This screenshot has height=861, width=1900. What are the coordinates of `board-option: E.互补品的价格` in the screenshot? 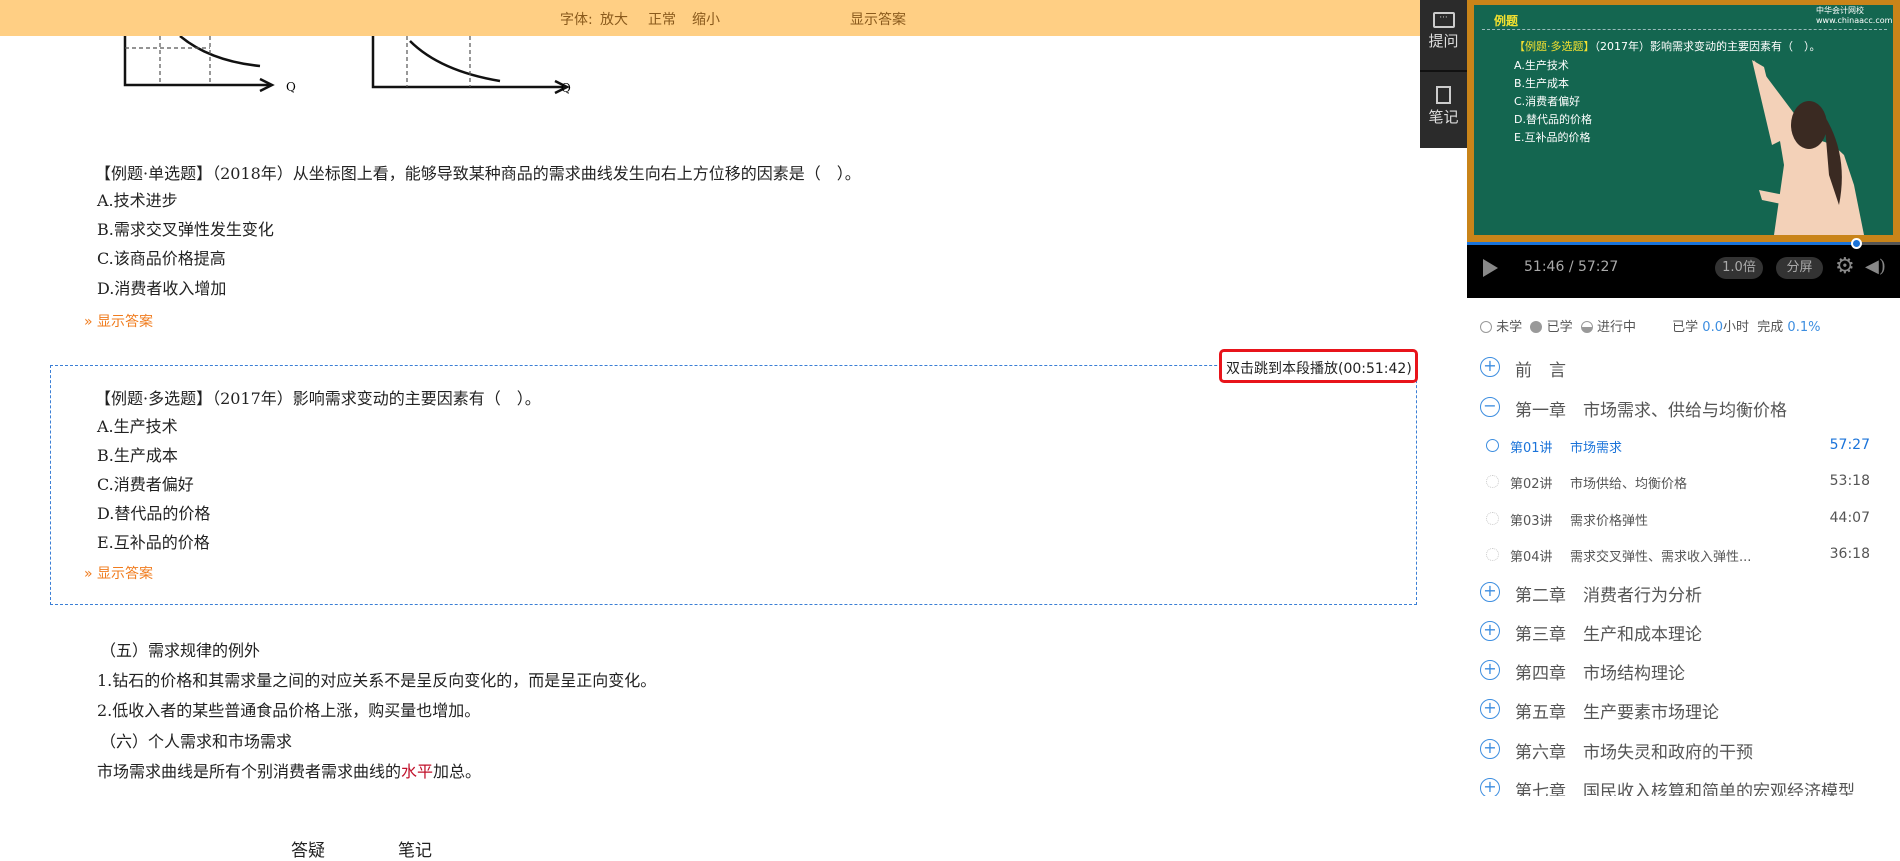 It's located at (1552, 137).